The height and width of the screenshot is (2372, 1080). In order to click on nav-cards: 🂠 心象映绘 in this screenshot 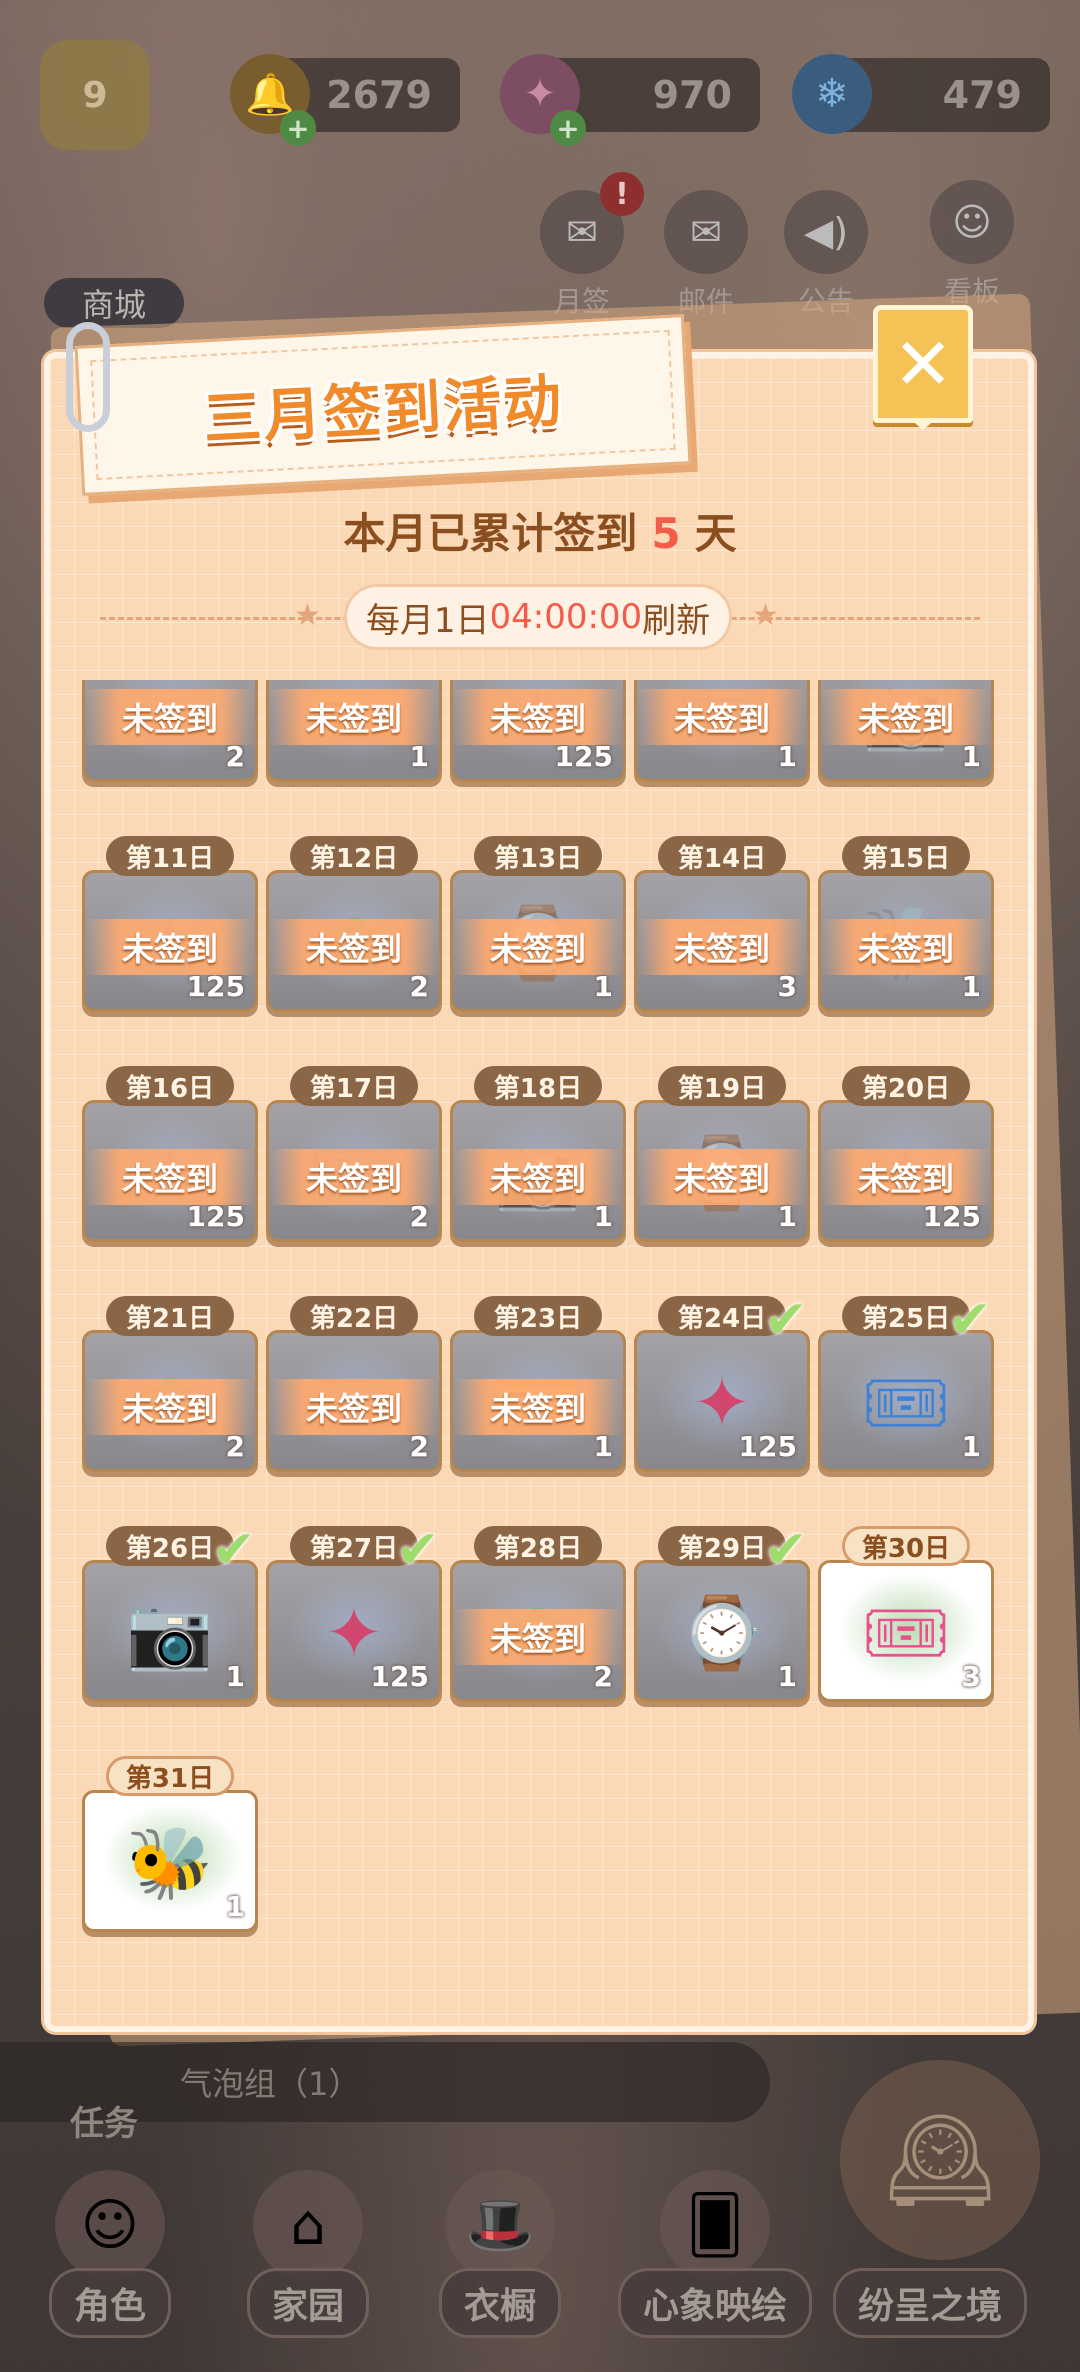, I will do `click(715, 2254)`.